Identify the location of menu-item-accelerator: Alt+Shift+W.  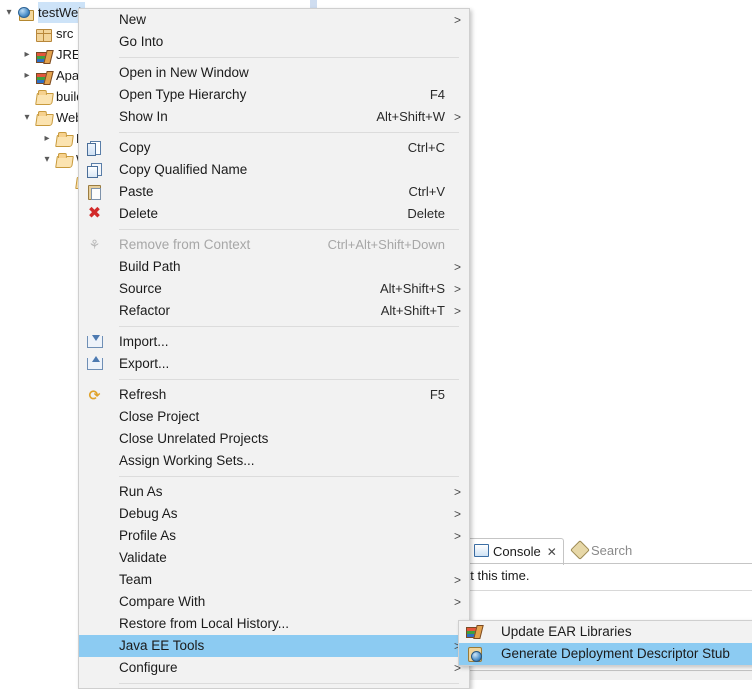
(410, 116).